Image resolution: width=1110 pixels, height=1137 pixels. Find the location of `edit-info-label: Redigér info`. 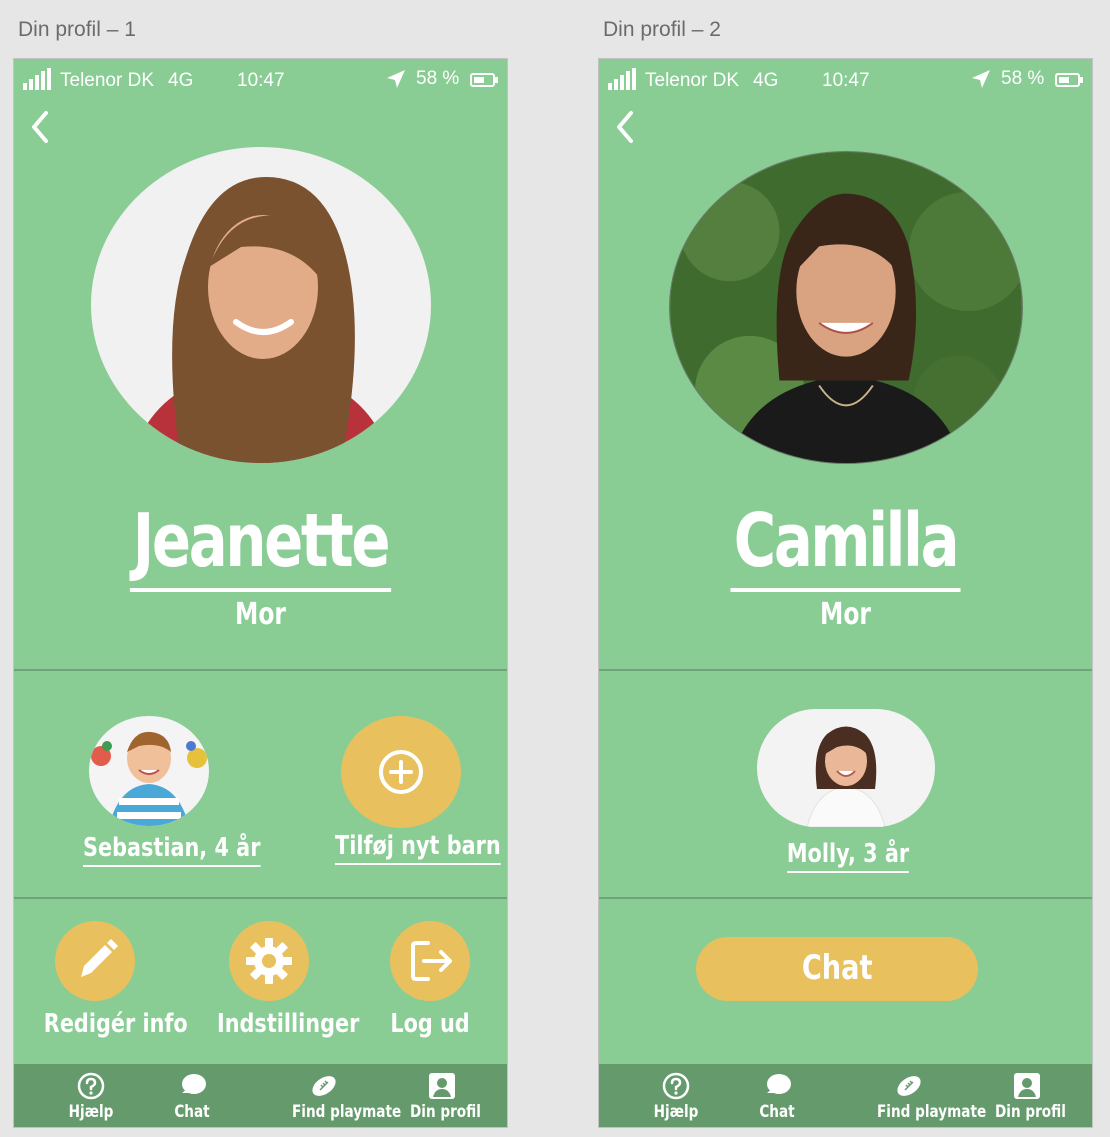

edit-info-label: Redigér info is located at coordinates (116, 1024).